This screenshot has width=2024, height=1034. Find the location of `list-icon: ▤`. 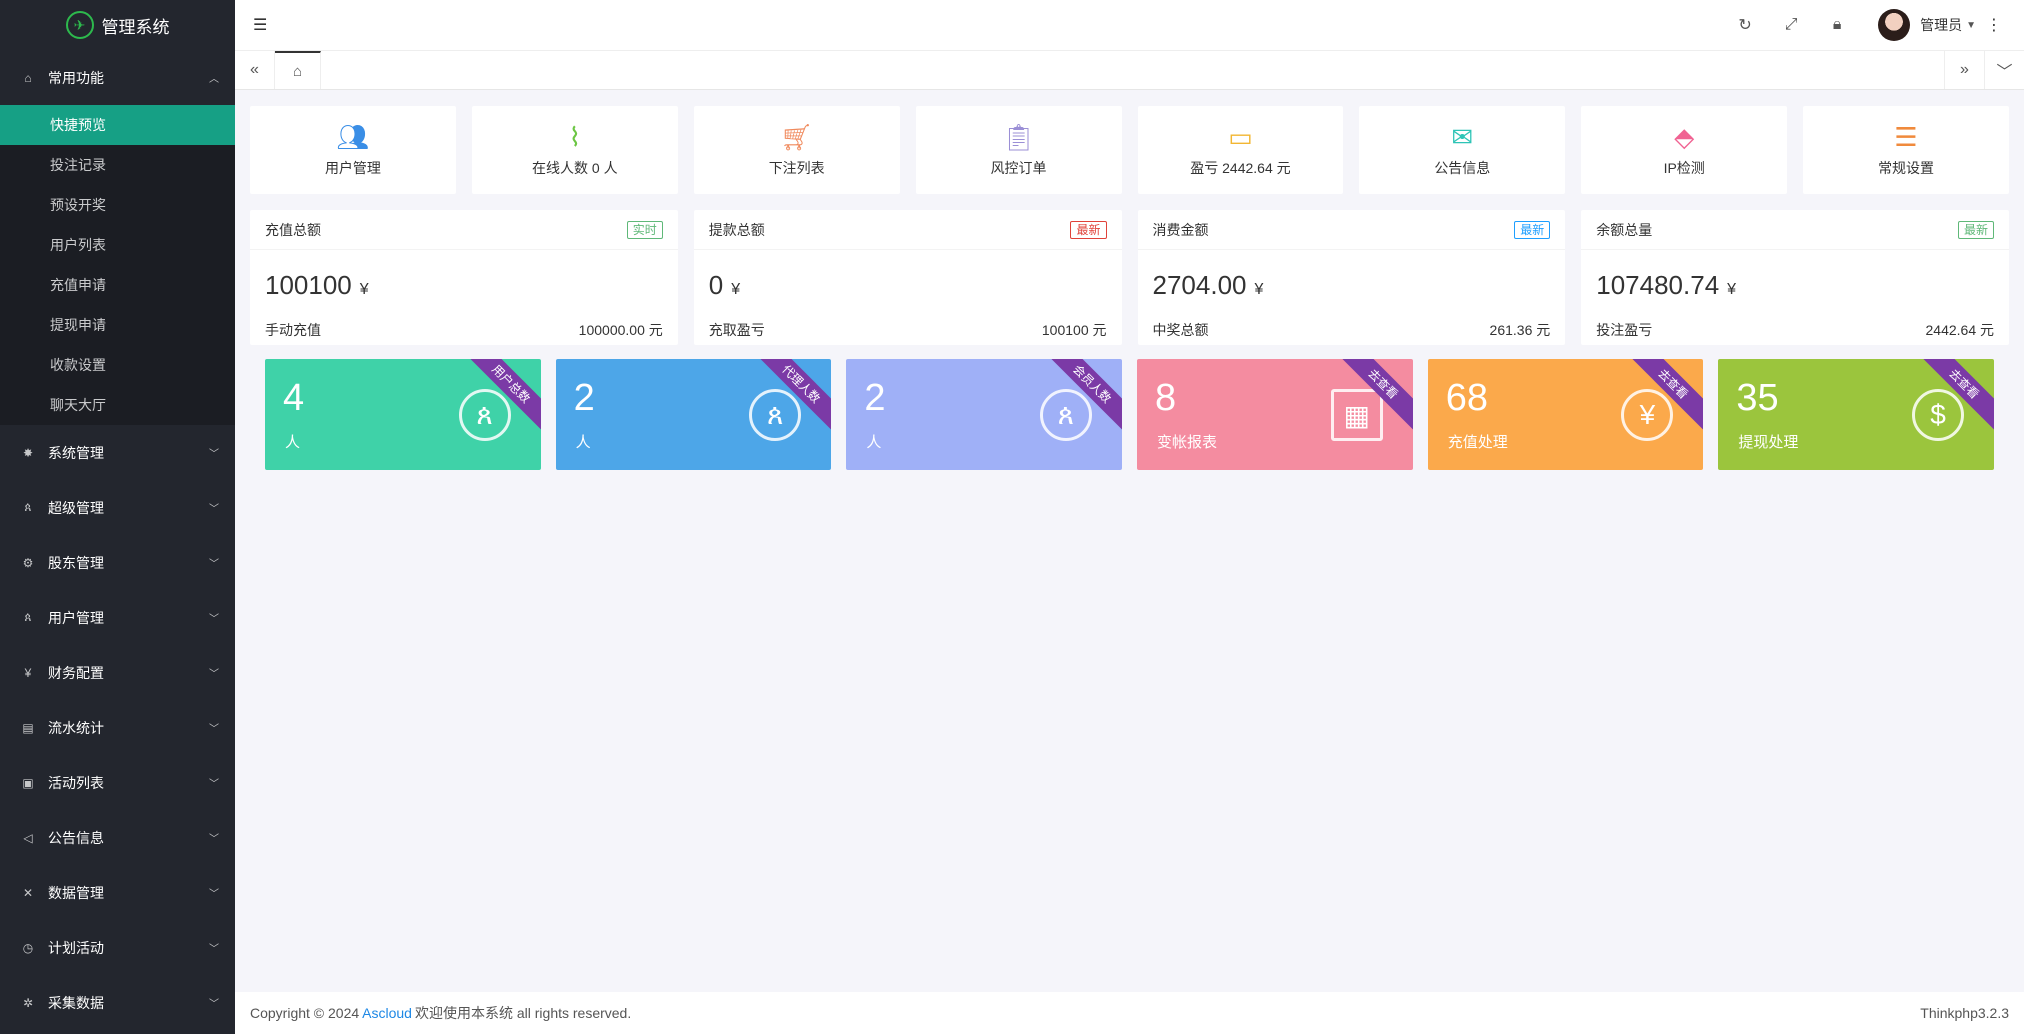

list-icon: ▤ is located at coordinates (28, 727).